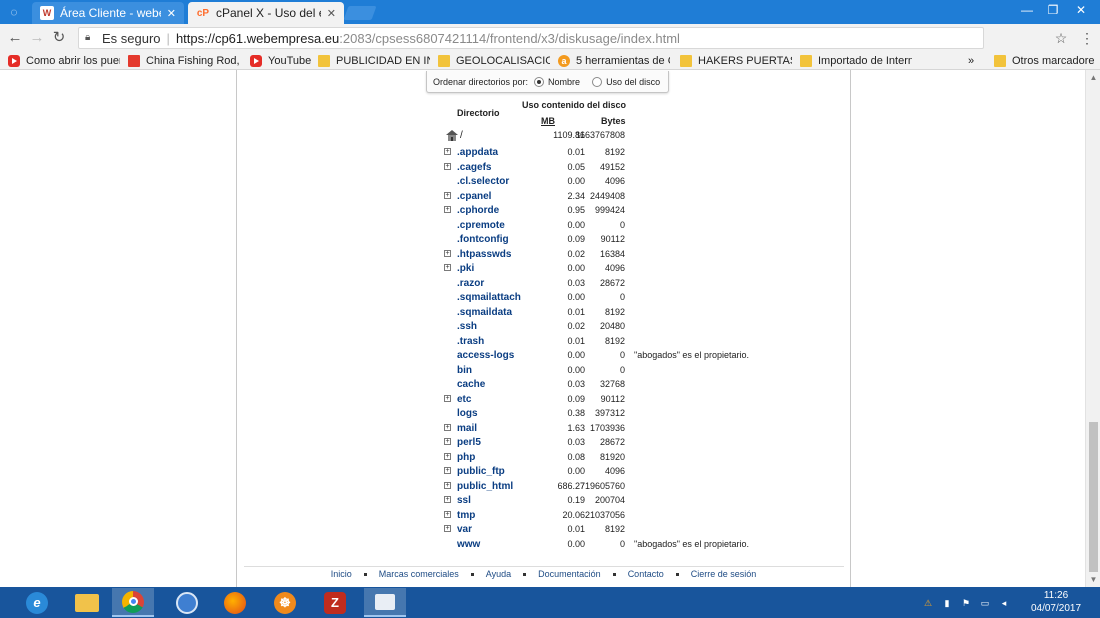  I want to click on filezilla-icon: Z, so click(335, 602).